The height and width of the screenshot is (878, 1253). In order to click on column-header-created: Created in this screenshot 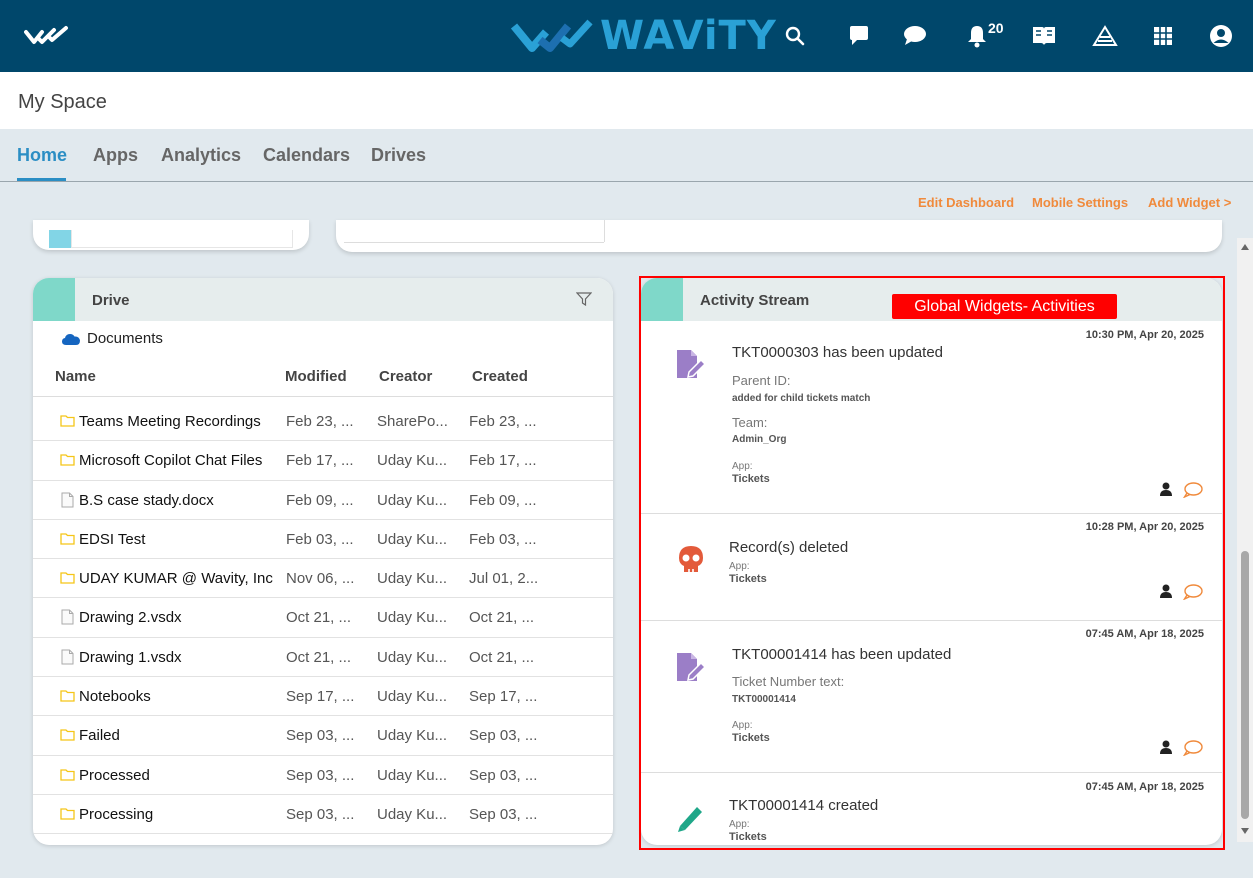, I will do `click(500, 376)`.